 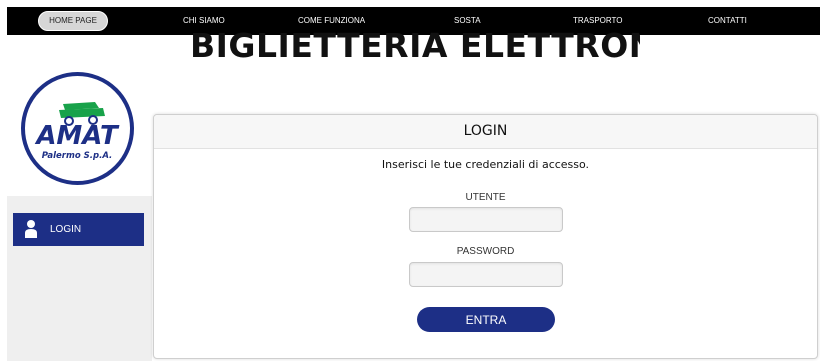 I want to click on user-icon, so click(x=31, y=229).